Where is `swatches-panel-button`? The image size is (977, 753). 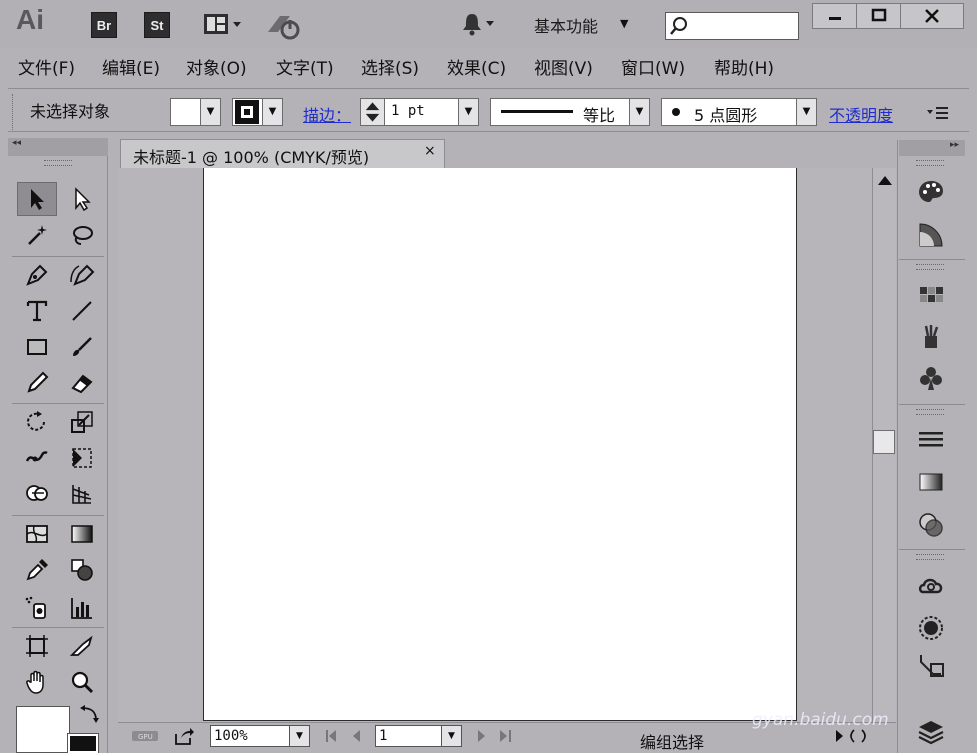
swatches-panel-button is located at coordinates (931, 295).